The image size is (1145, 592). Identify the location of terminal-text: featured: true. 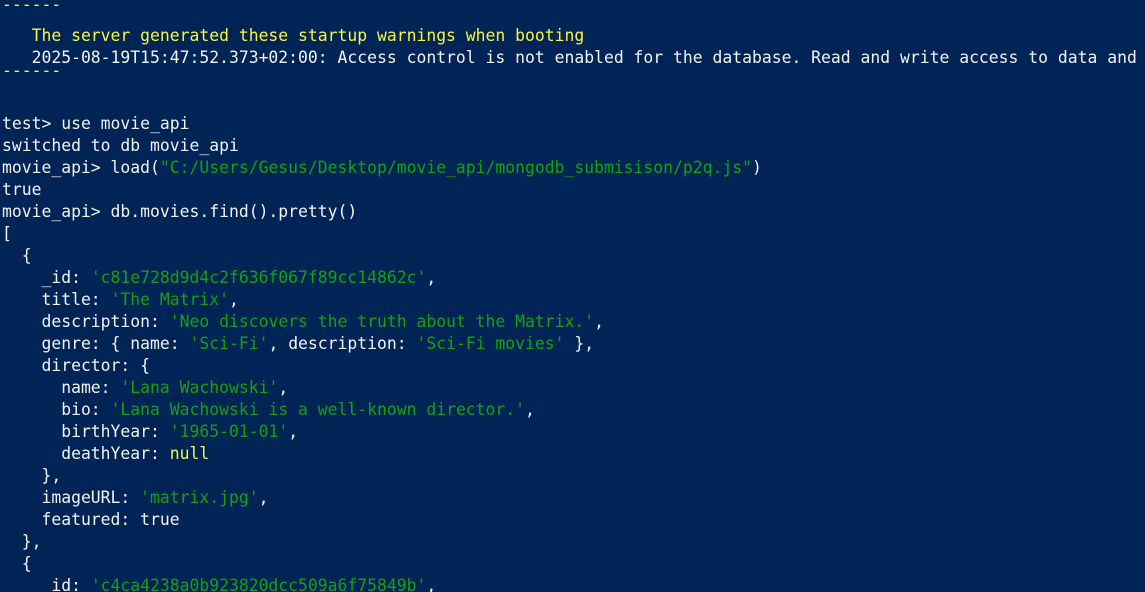
(91, 519).